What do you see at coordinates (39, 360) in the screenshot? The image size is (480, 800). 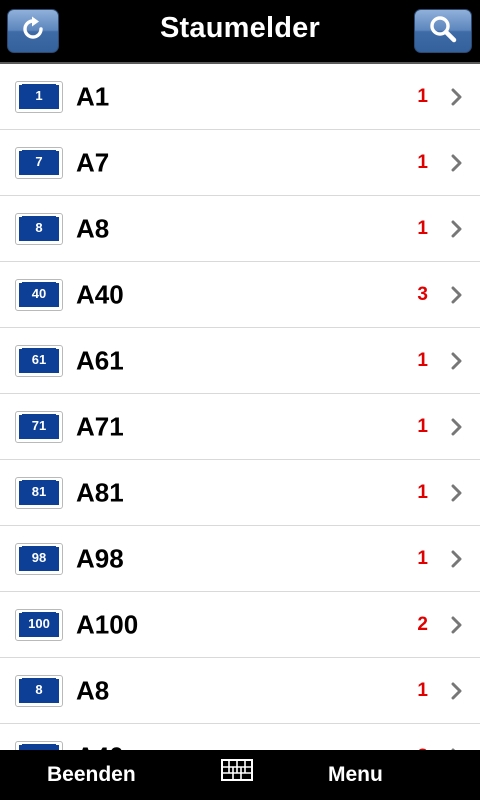 I see `autobahn-shield-icon: 61` at bounding box center [39, 360].